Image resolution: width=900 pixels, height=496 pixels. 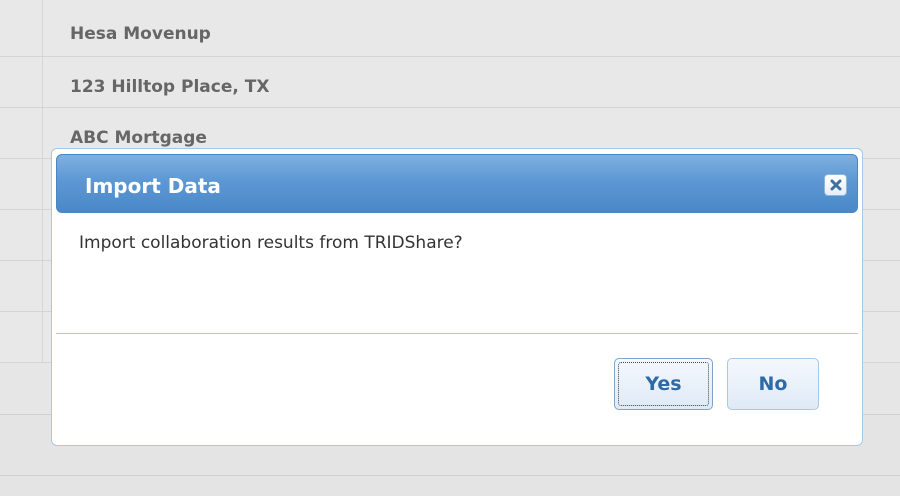 I want to click on dialog-title: Import Data, so click(x=153, y=186).